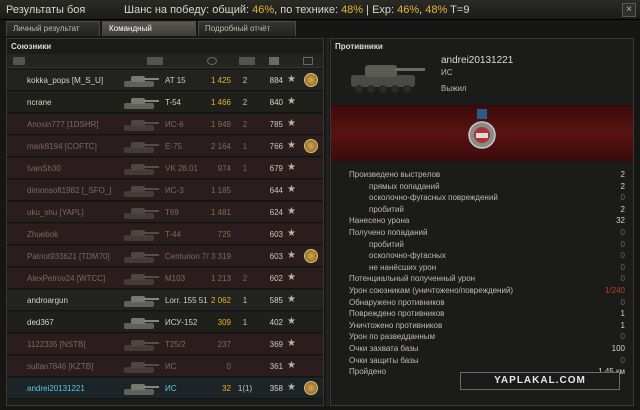  Describe the element at coordinates (276, 344) in the screenshot. I see `ally-xp: 369` at that location.